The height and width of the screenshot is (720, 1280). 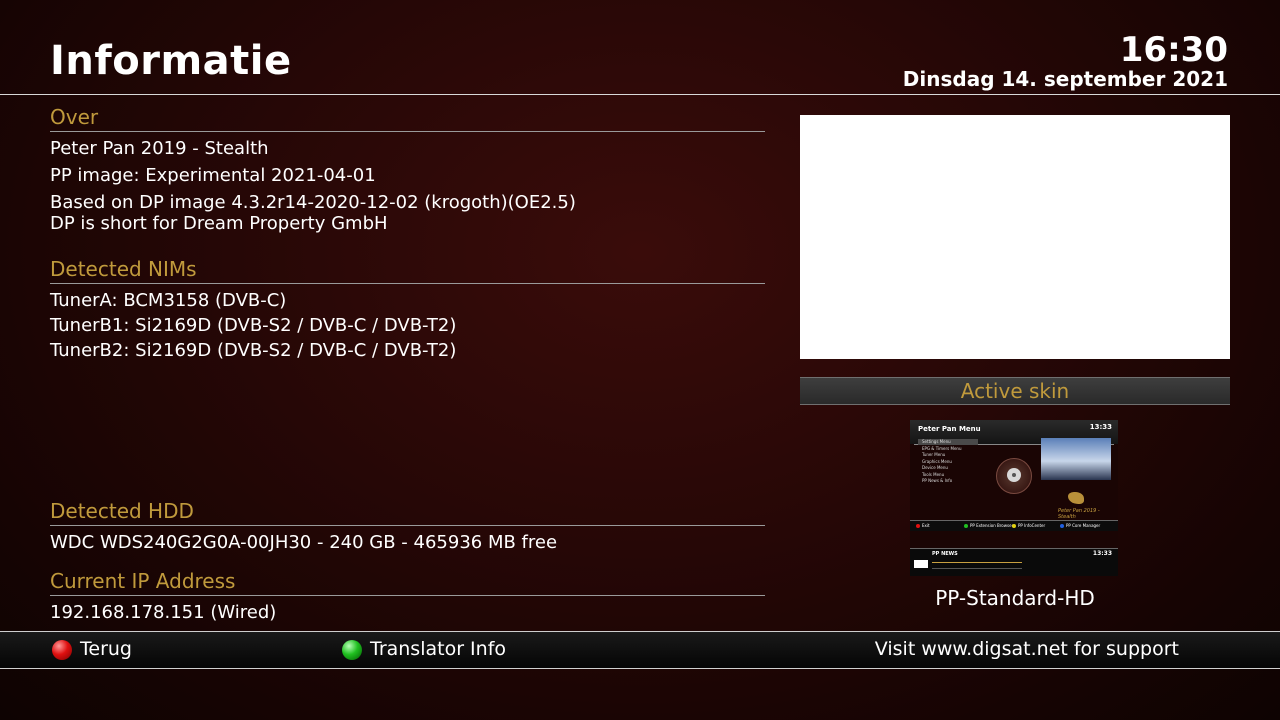 I want to click on thumb-footer-label: PP Extension Browser, so click(x=992, y=525).